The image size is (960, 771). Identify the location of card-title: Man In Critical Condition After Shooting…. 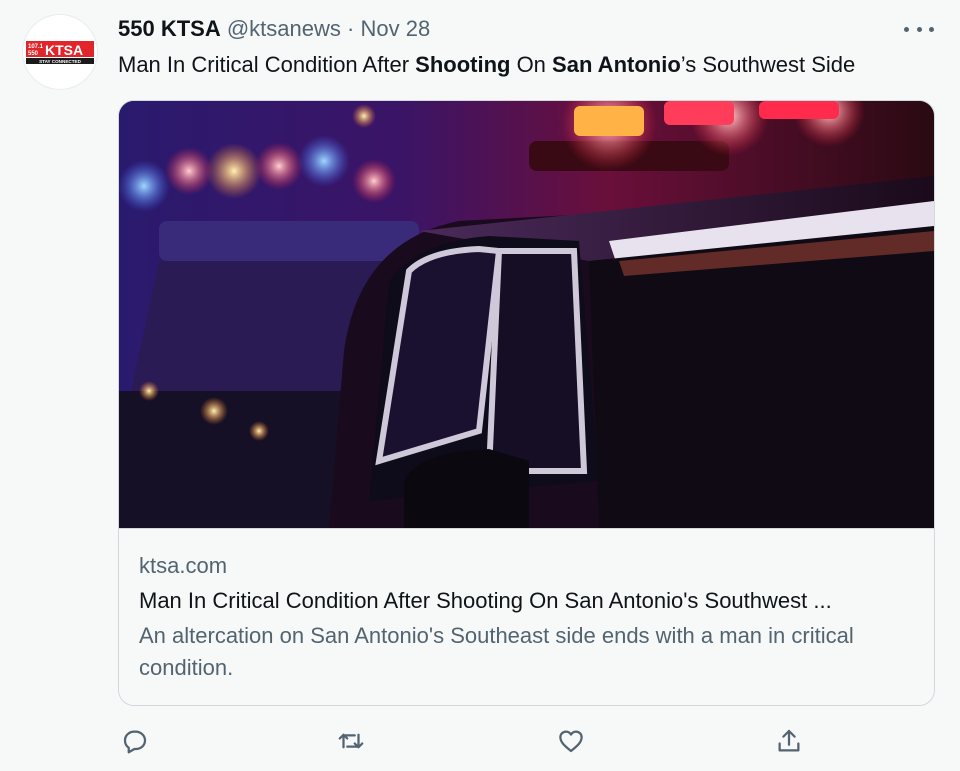
(485, 600).